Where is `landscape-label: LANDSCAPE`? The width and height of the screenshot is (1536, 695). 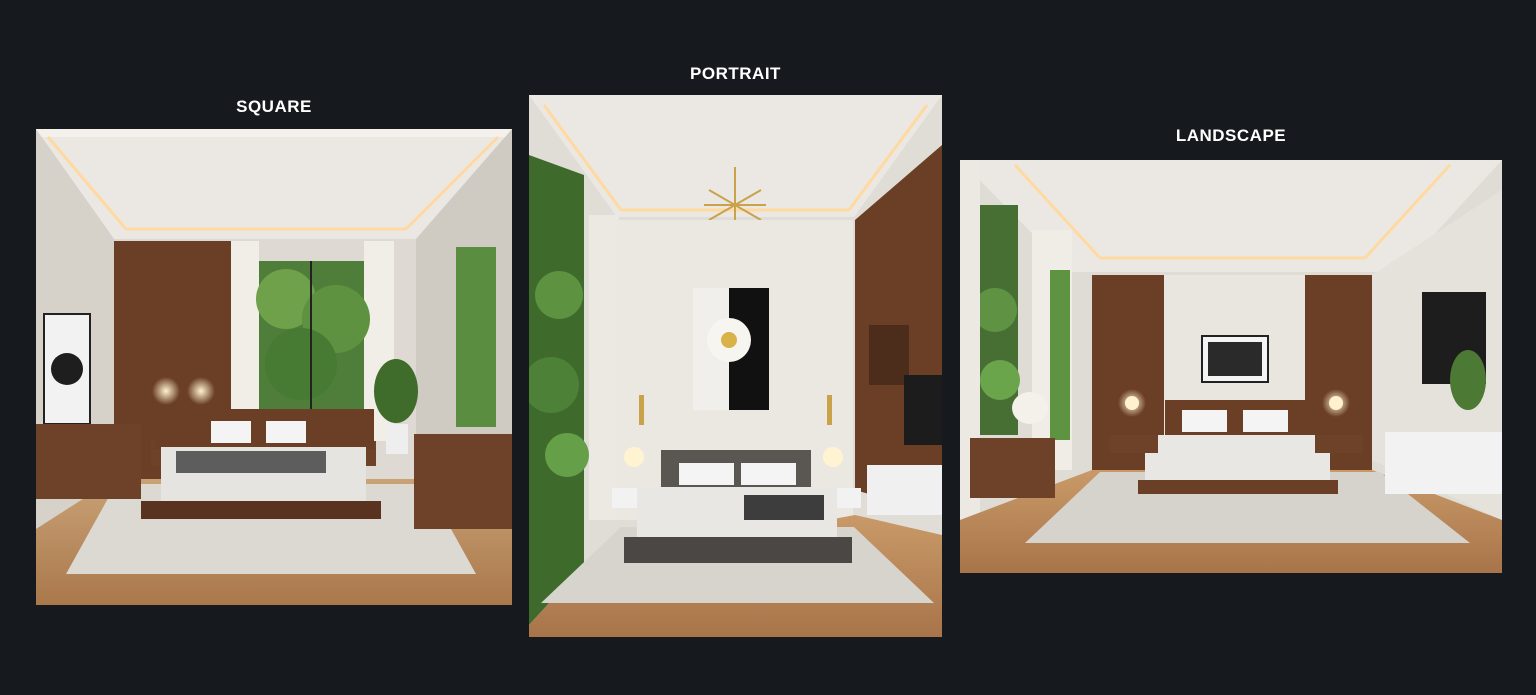 landscape-label: LANDSCAPE is located at coordinates (1231, 135).